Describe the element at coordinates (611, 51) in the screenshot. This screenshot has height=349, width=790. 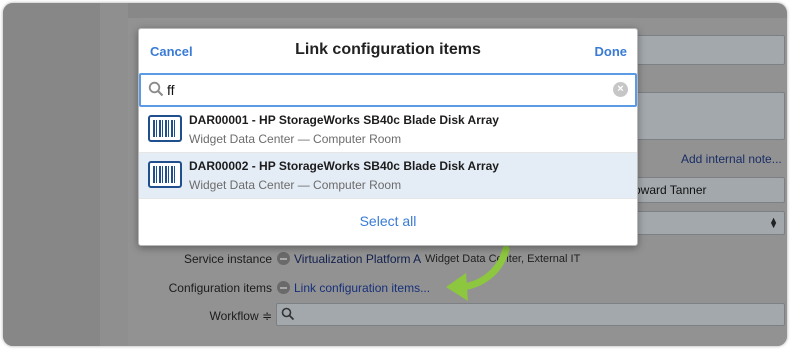
I see `done-button: Done` at that location.